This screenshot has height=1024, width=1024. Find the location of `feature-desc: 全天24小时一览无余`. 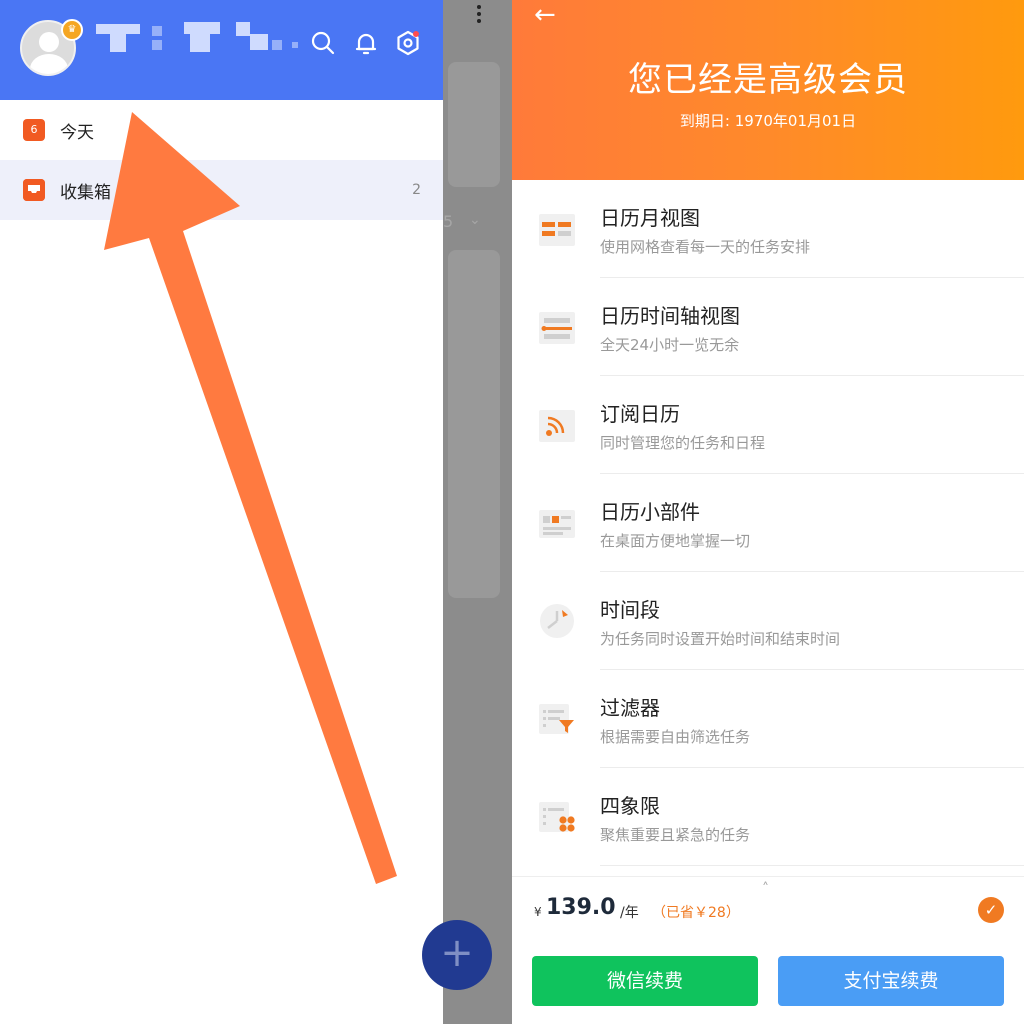

feature-desc: 全天24小时一览无余 is located at coordinates (670, 345).